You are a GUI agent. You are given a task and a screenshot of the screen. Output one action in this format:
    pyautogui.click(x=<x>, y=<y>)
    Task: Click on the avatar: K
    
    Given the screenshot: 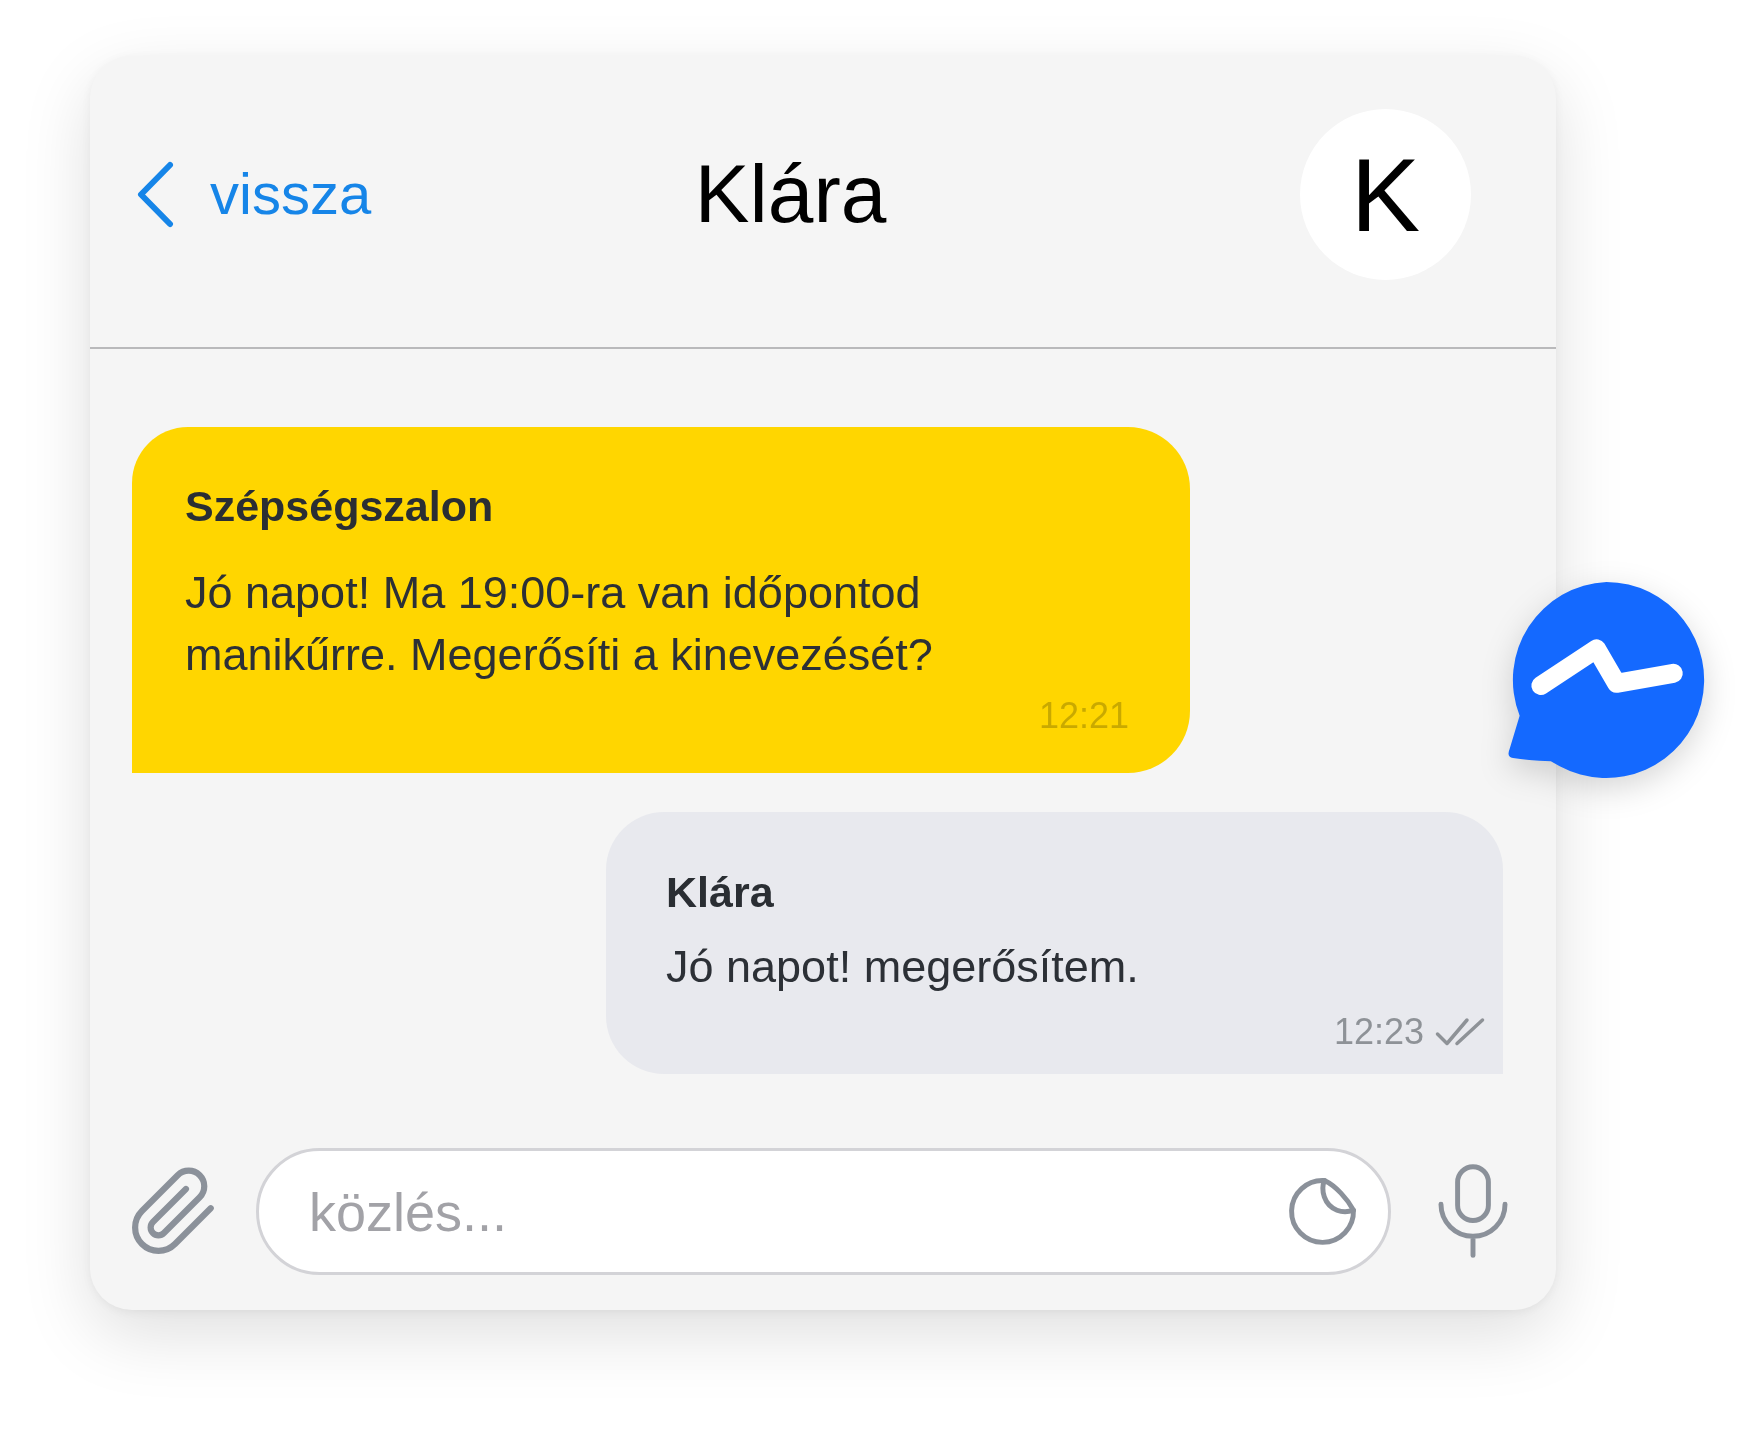 What is the action you would take?
    pyautogui.click(x=1385, y=194)
    